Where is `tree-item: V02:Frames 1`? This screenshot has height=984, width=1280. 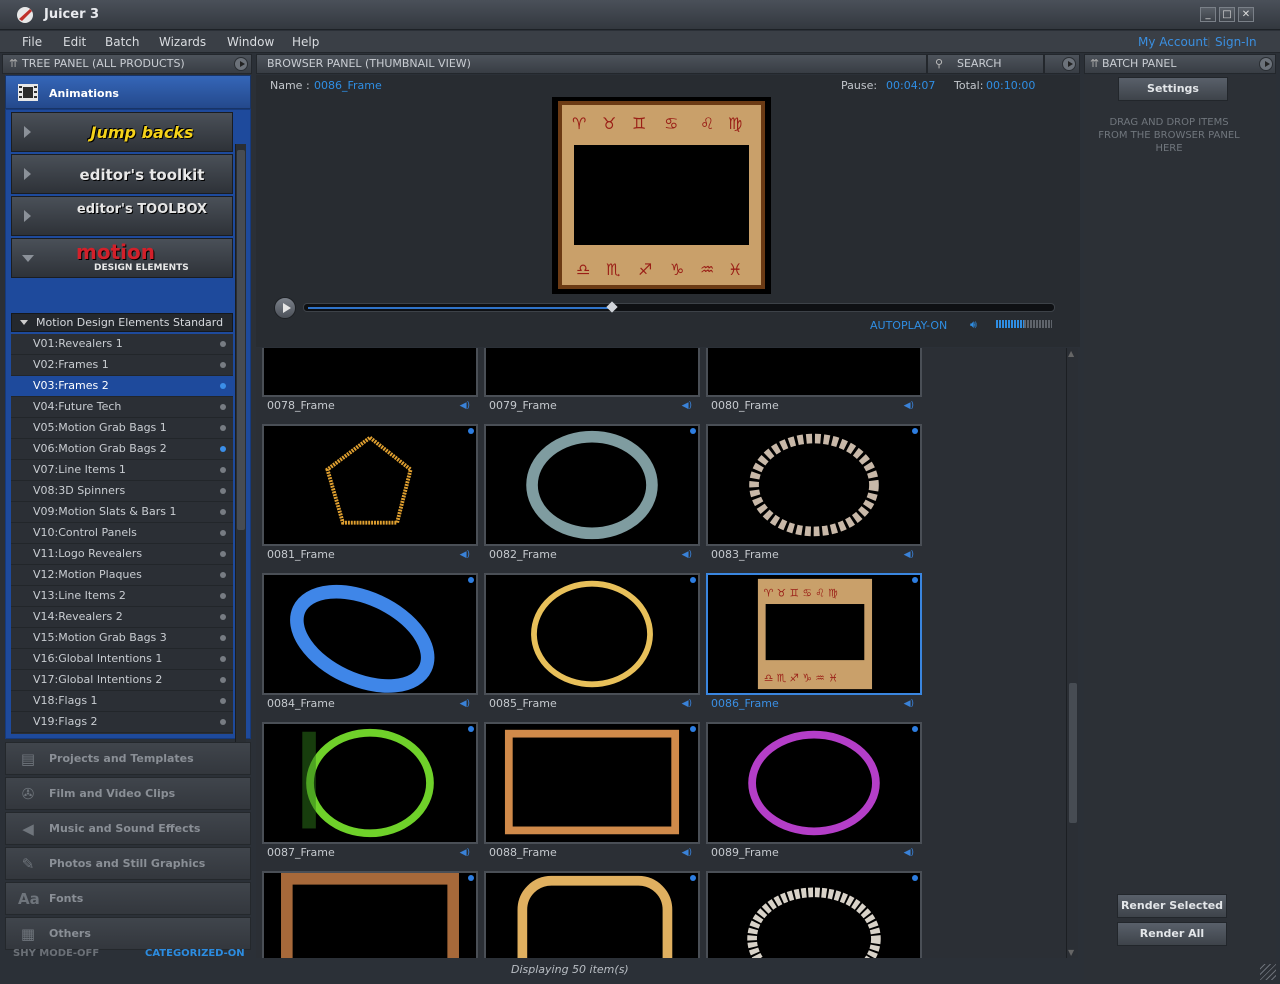 tree-item: V02:Frames 1 is located at coordinates (122, 365).